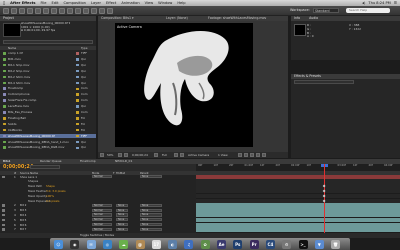 The height and width of the screenshot is (250, 400). What do you see at coordinates (368, 10) in the screenshot?
I see `help-search-input: Search Help` at bounding box center [368, 10].